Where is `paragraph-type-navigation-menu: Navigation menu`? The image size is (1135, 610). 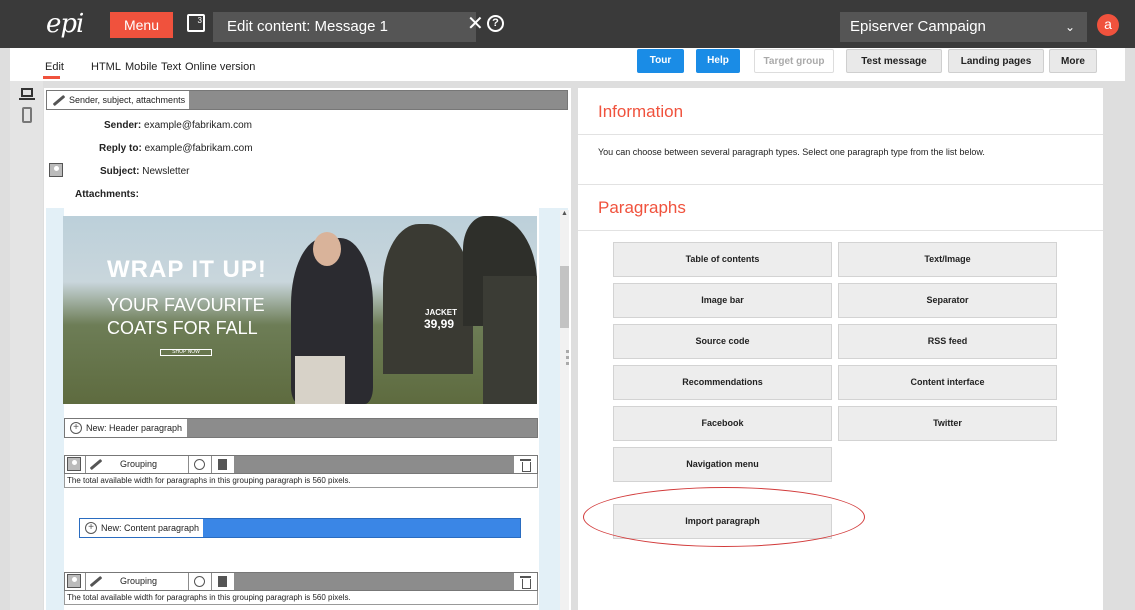
paragraph-type-navigation-menu: Navigation menu is located at coordinates (722, 464).